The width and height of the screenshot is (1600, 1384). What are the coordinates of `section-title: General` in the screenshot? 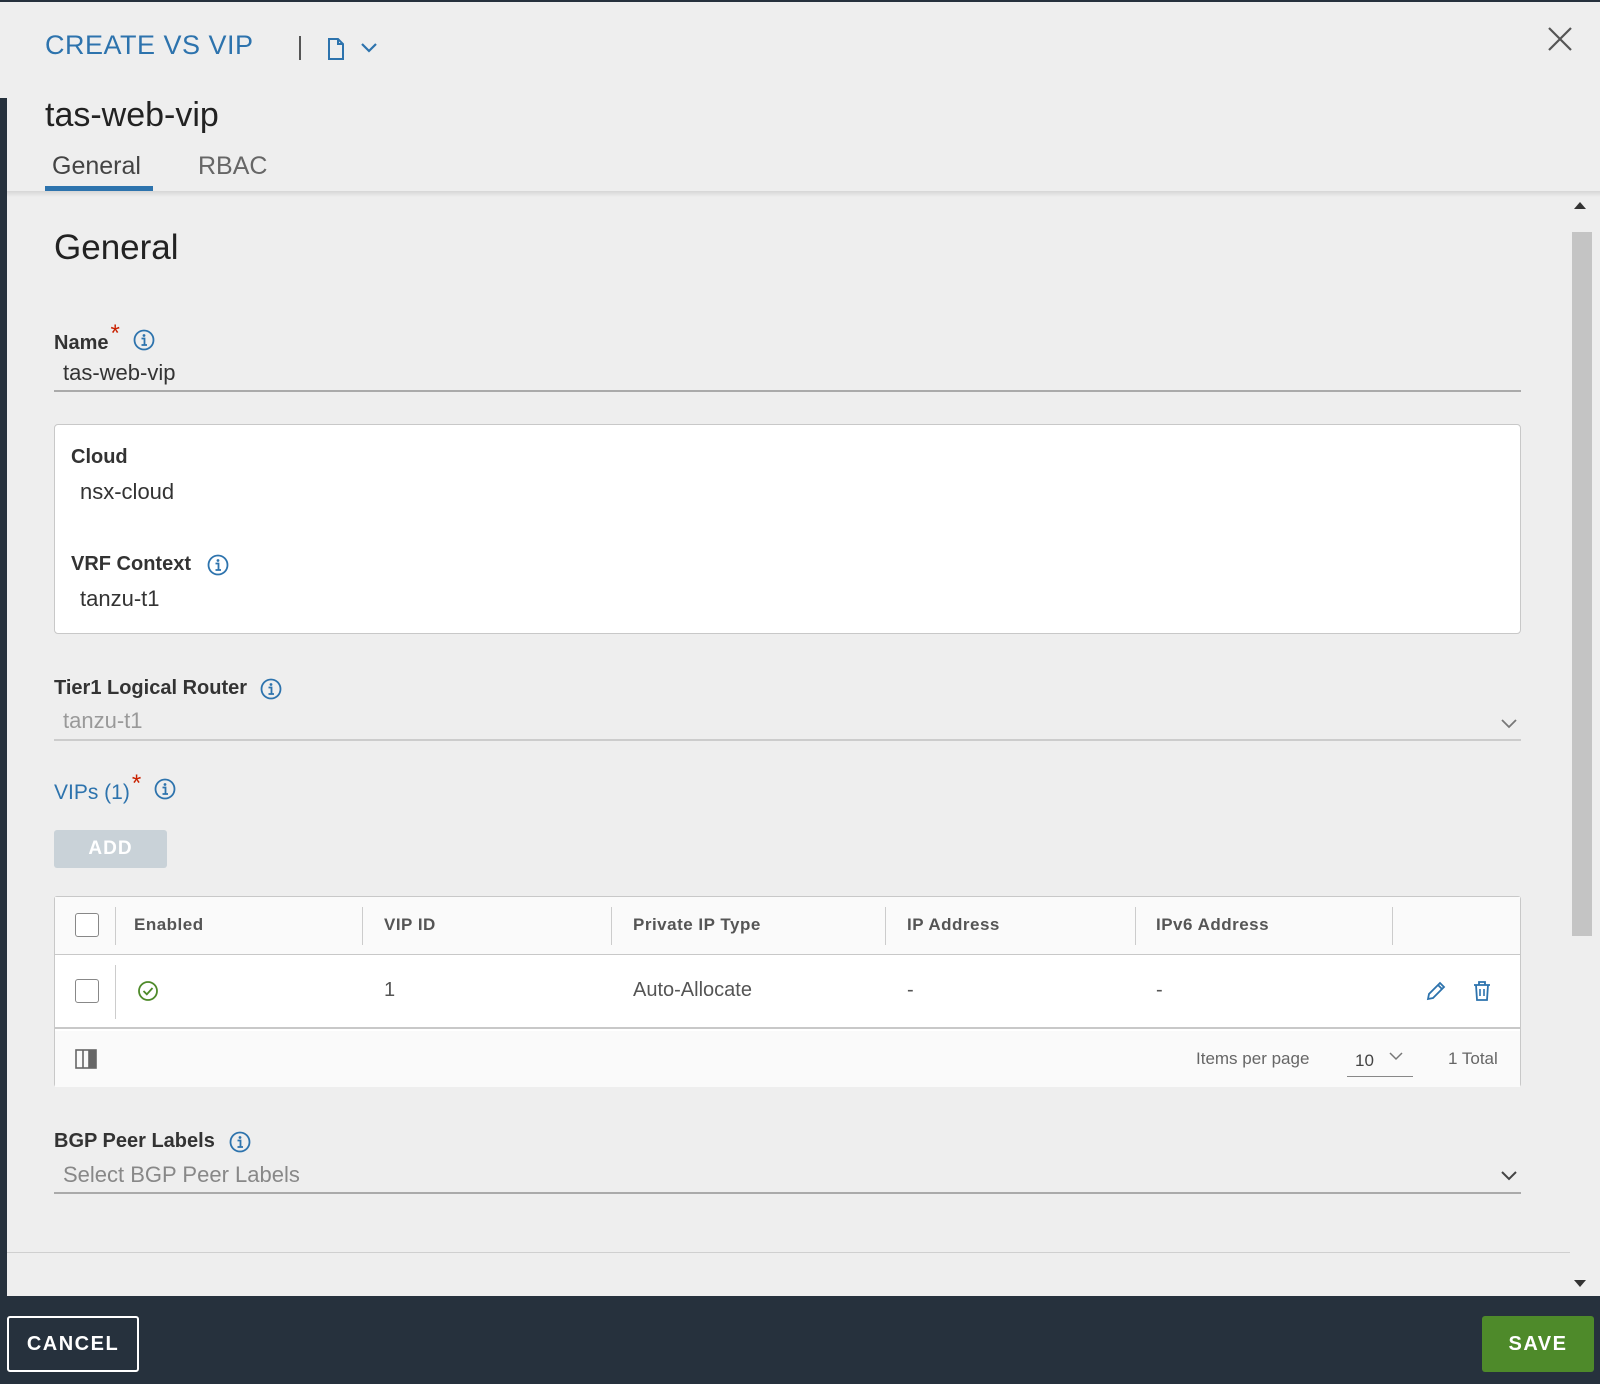 It's located at (116, 247).